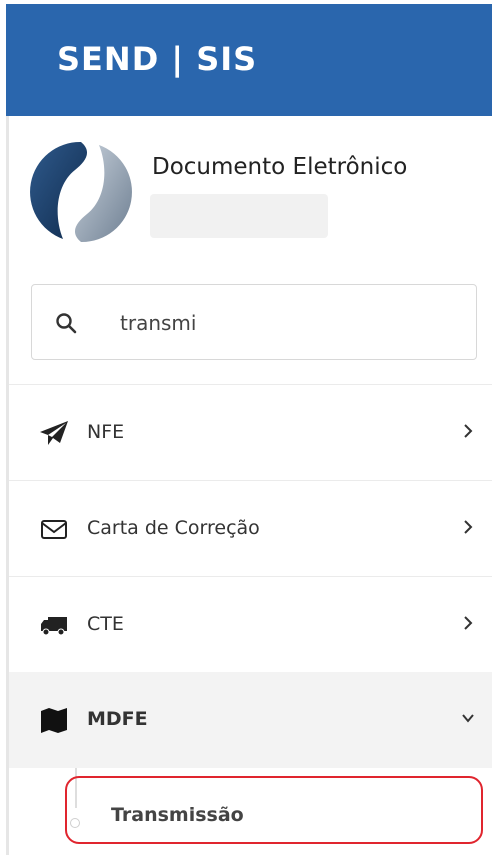 This screenshot has width=492, height=855. I want to click on brand-title: SEND | SIS, so click(157, 59).